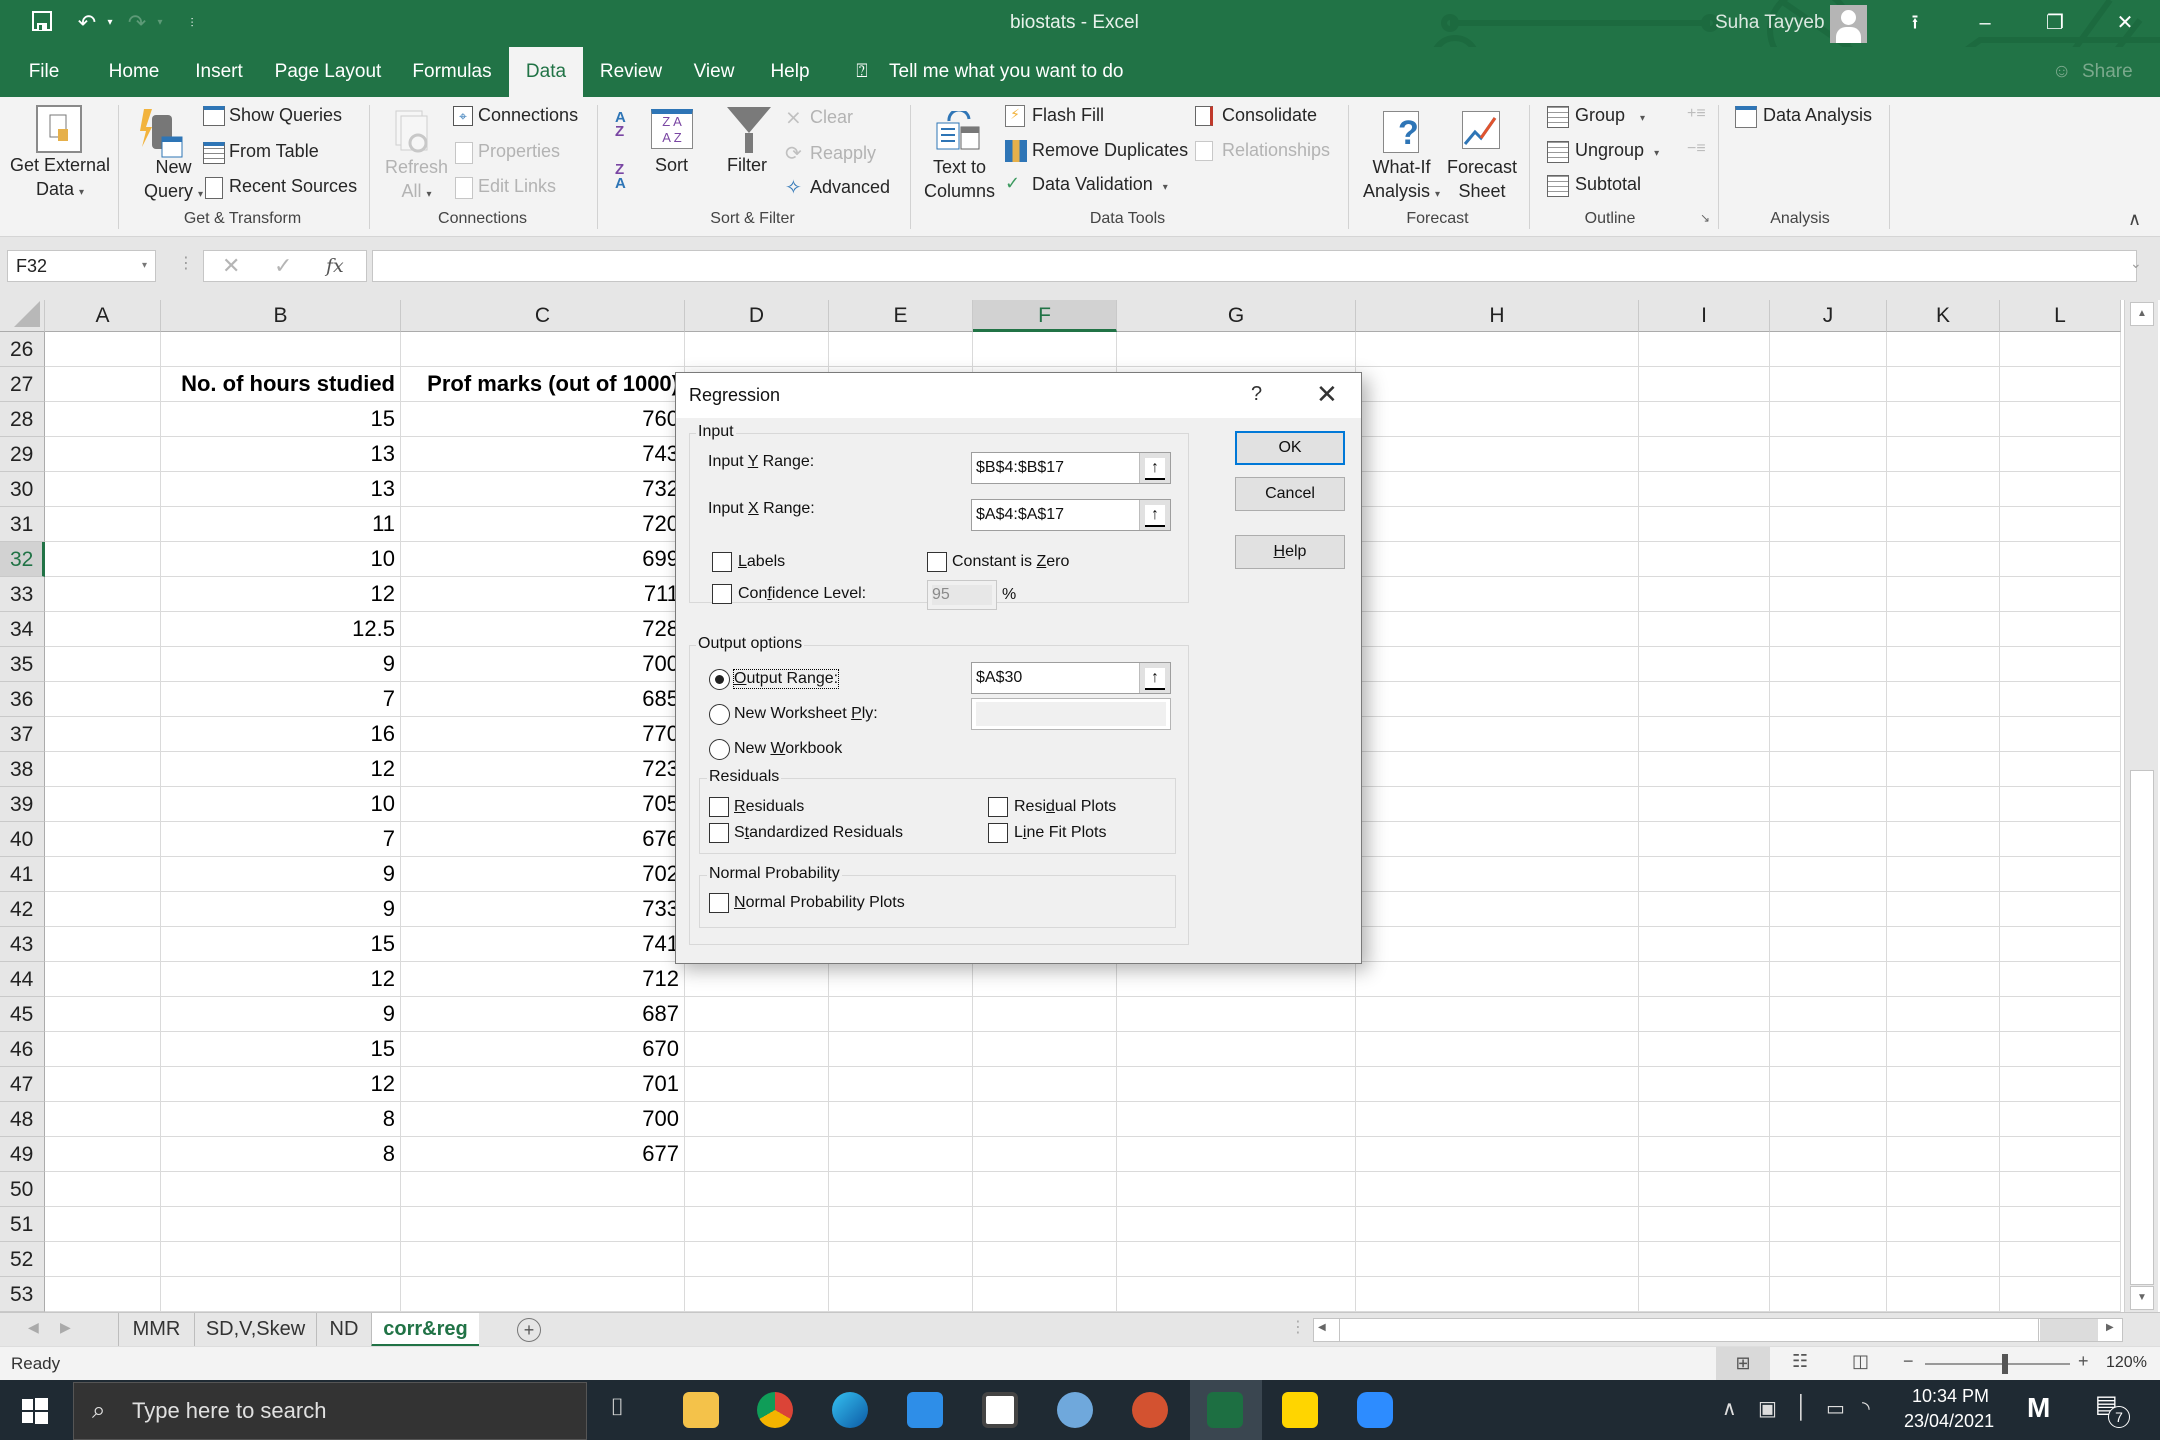  What do you see at coordinates (1943, 1084) in the screenshot?
I see `cell-k47` at bounding box center [1943, 1084].